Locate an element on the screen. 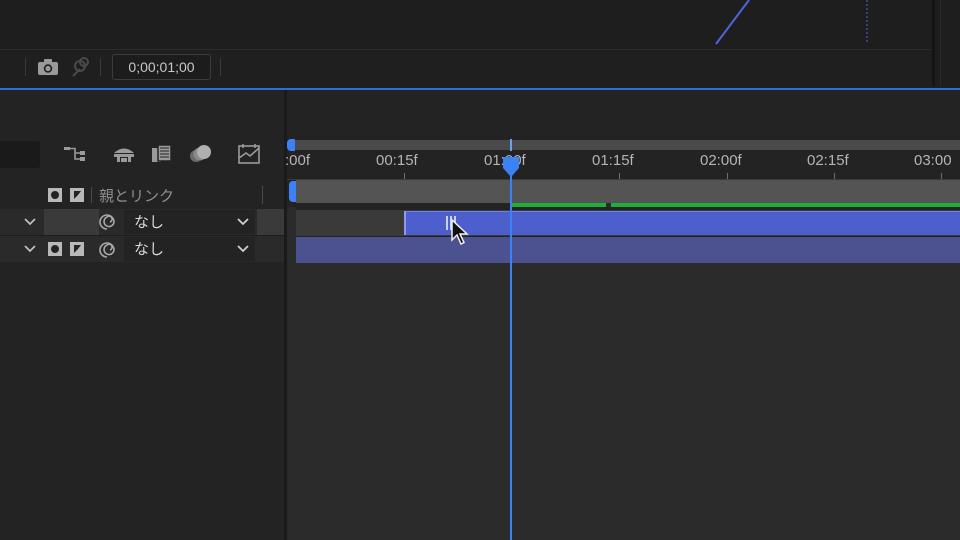  layer-search-input is located at coordinates (20, 154).